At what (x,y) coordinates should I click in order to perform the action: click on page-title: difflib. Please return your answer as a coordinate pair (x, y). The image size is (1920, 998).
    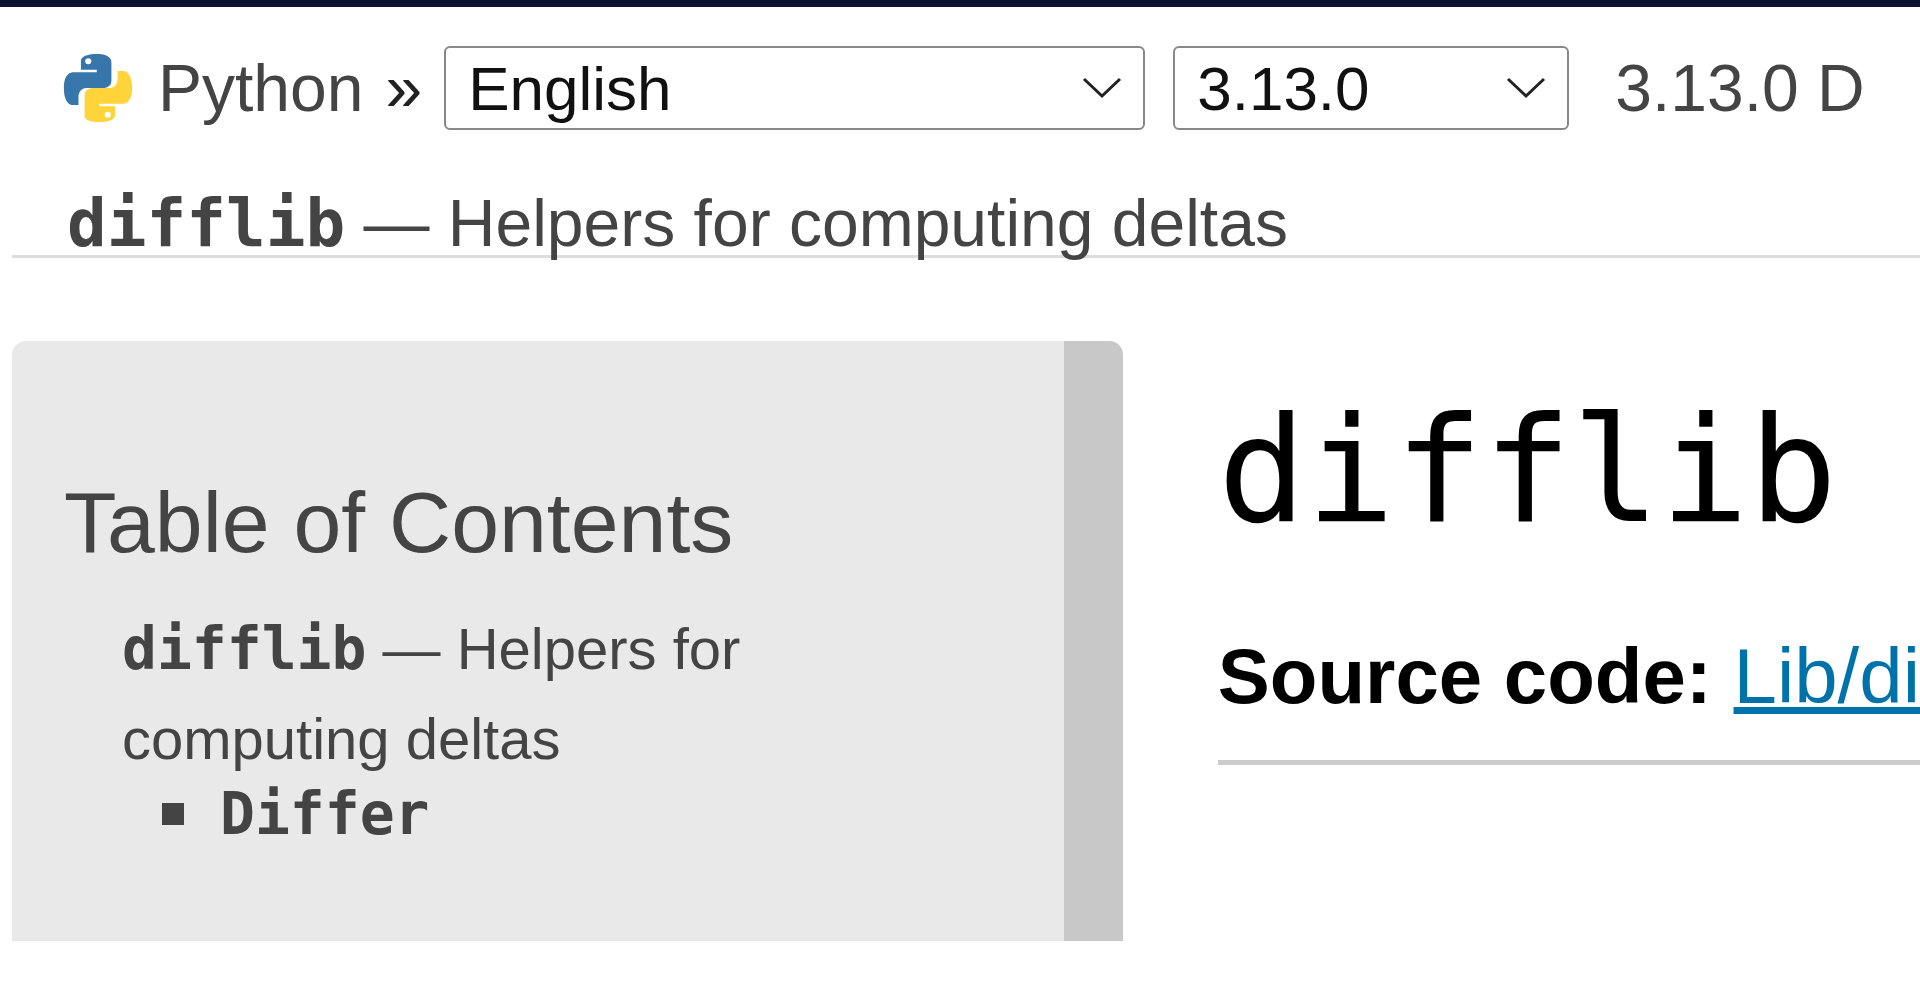
    Looking at the image, I should click on (1528, 471).